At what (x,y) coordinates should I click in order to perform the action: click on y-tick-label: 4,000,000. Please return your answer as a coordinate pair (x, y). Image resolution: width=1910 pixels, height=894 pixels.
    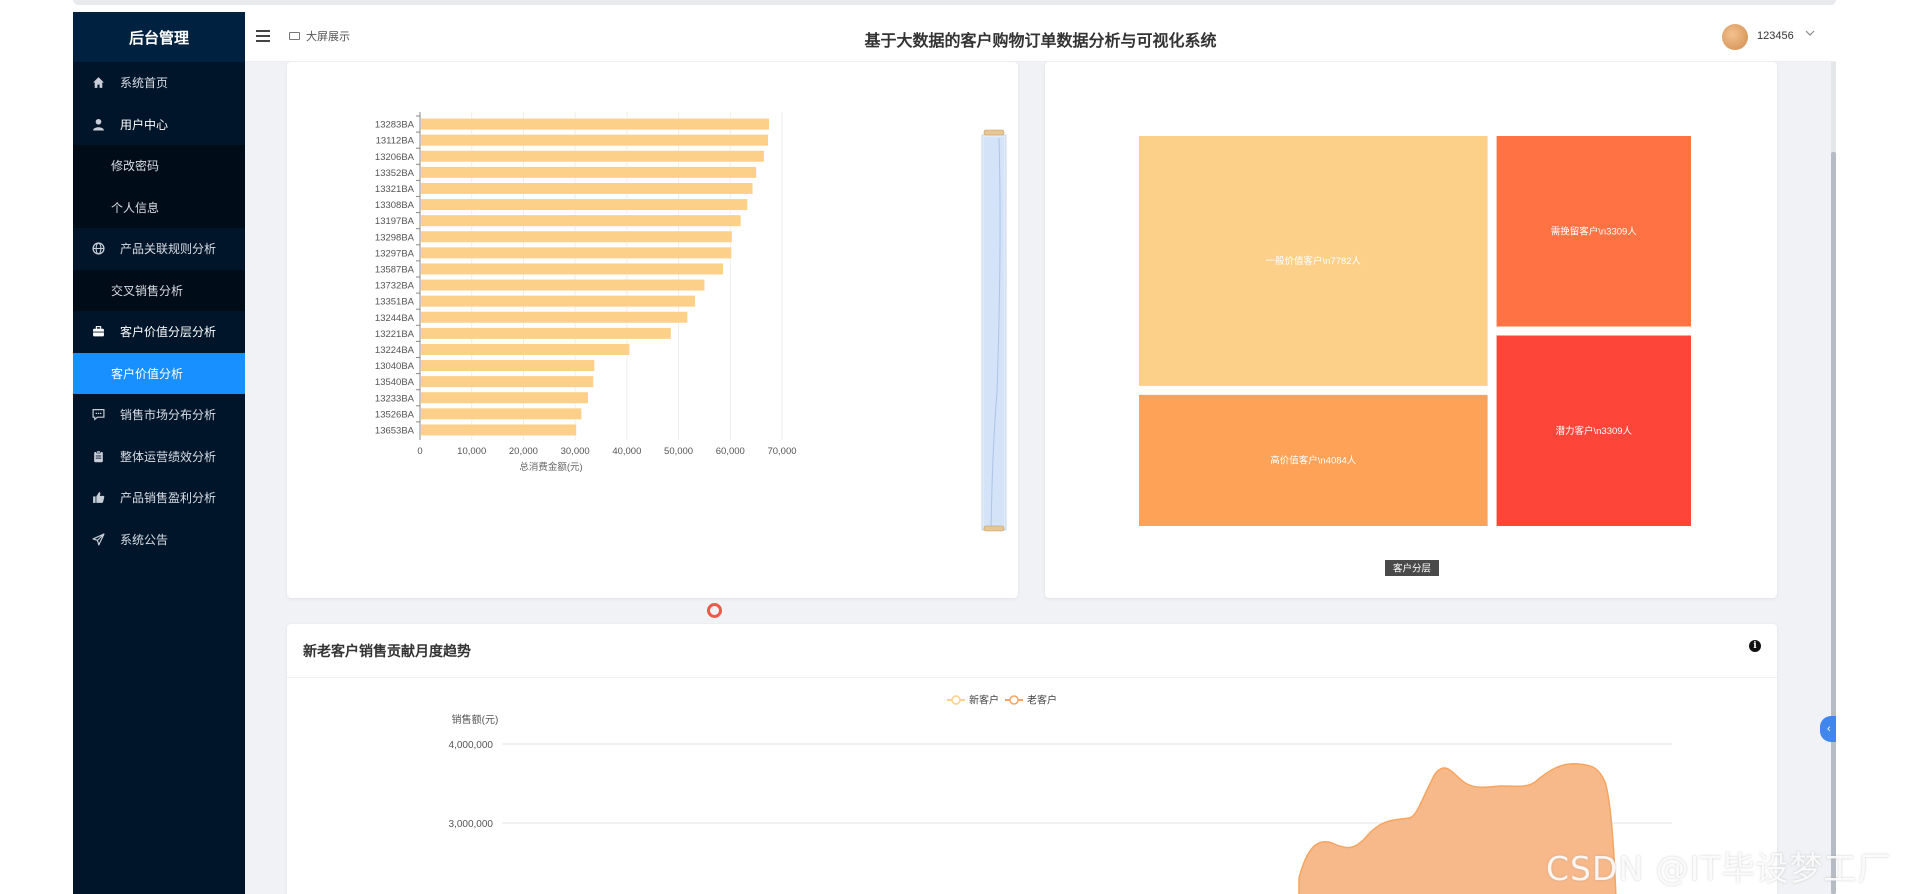
    Looking at the image, I should click on (471, 745).